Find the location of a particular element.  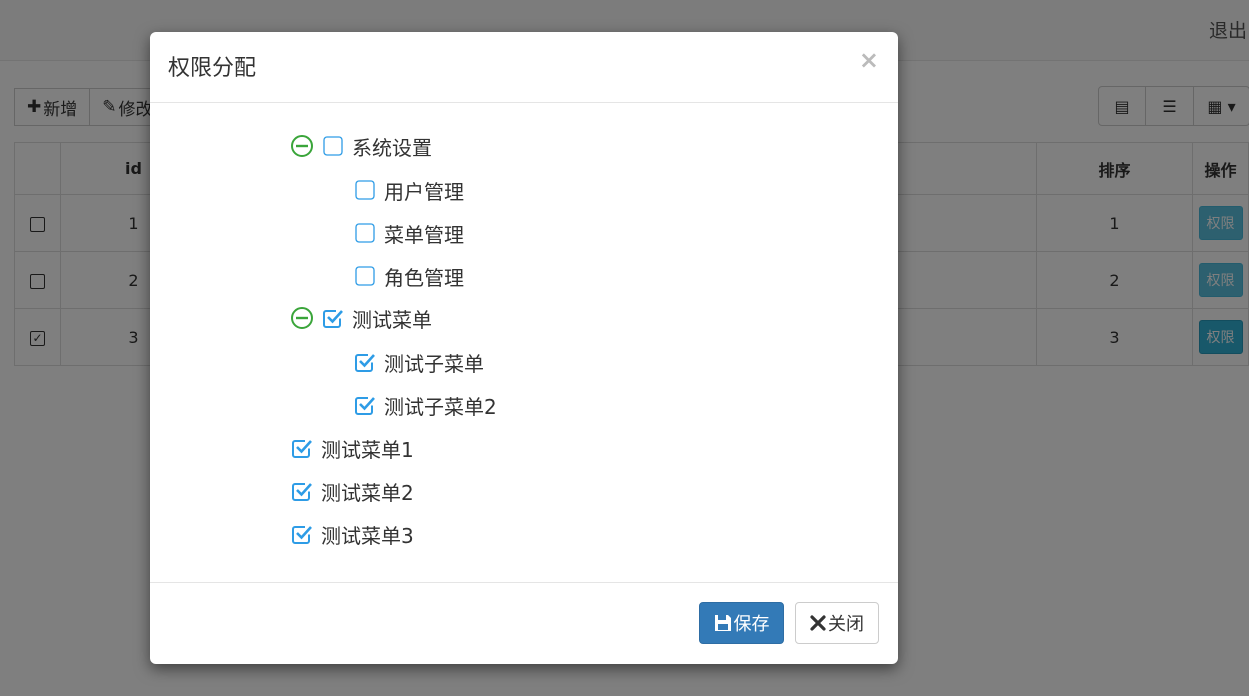

tree-node-test-menu-1: 测试菜单1 is located at coordinates (353, 448).